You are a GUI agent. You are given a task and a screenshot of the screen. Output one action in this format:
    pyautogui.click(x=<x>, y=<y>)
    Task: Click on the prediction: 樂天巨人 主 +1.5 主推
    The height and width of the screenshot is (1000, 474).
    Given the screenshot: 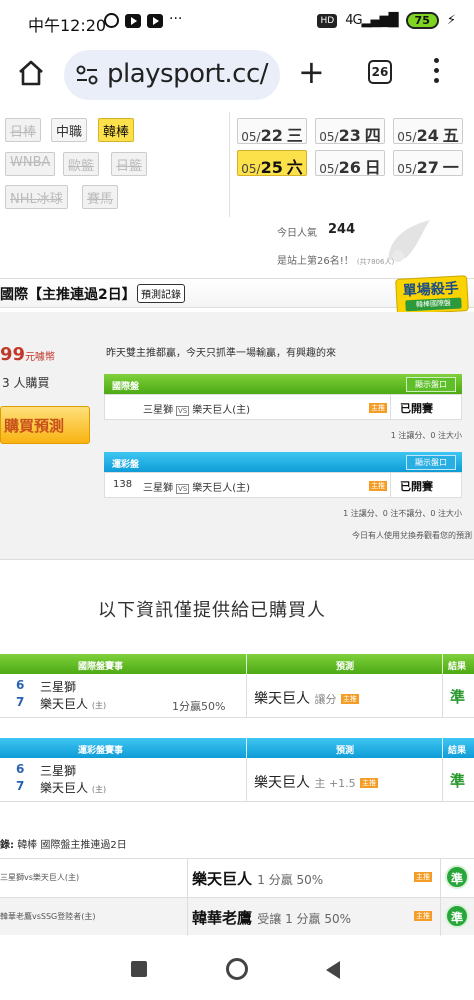 What is the action you would take?
    pyautogui.click(x=316, y=783)
    